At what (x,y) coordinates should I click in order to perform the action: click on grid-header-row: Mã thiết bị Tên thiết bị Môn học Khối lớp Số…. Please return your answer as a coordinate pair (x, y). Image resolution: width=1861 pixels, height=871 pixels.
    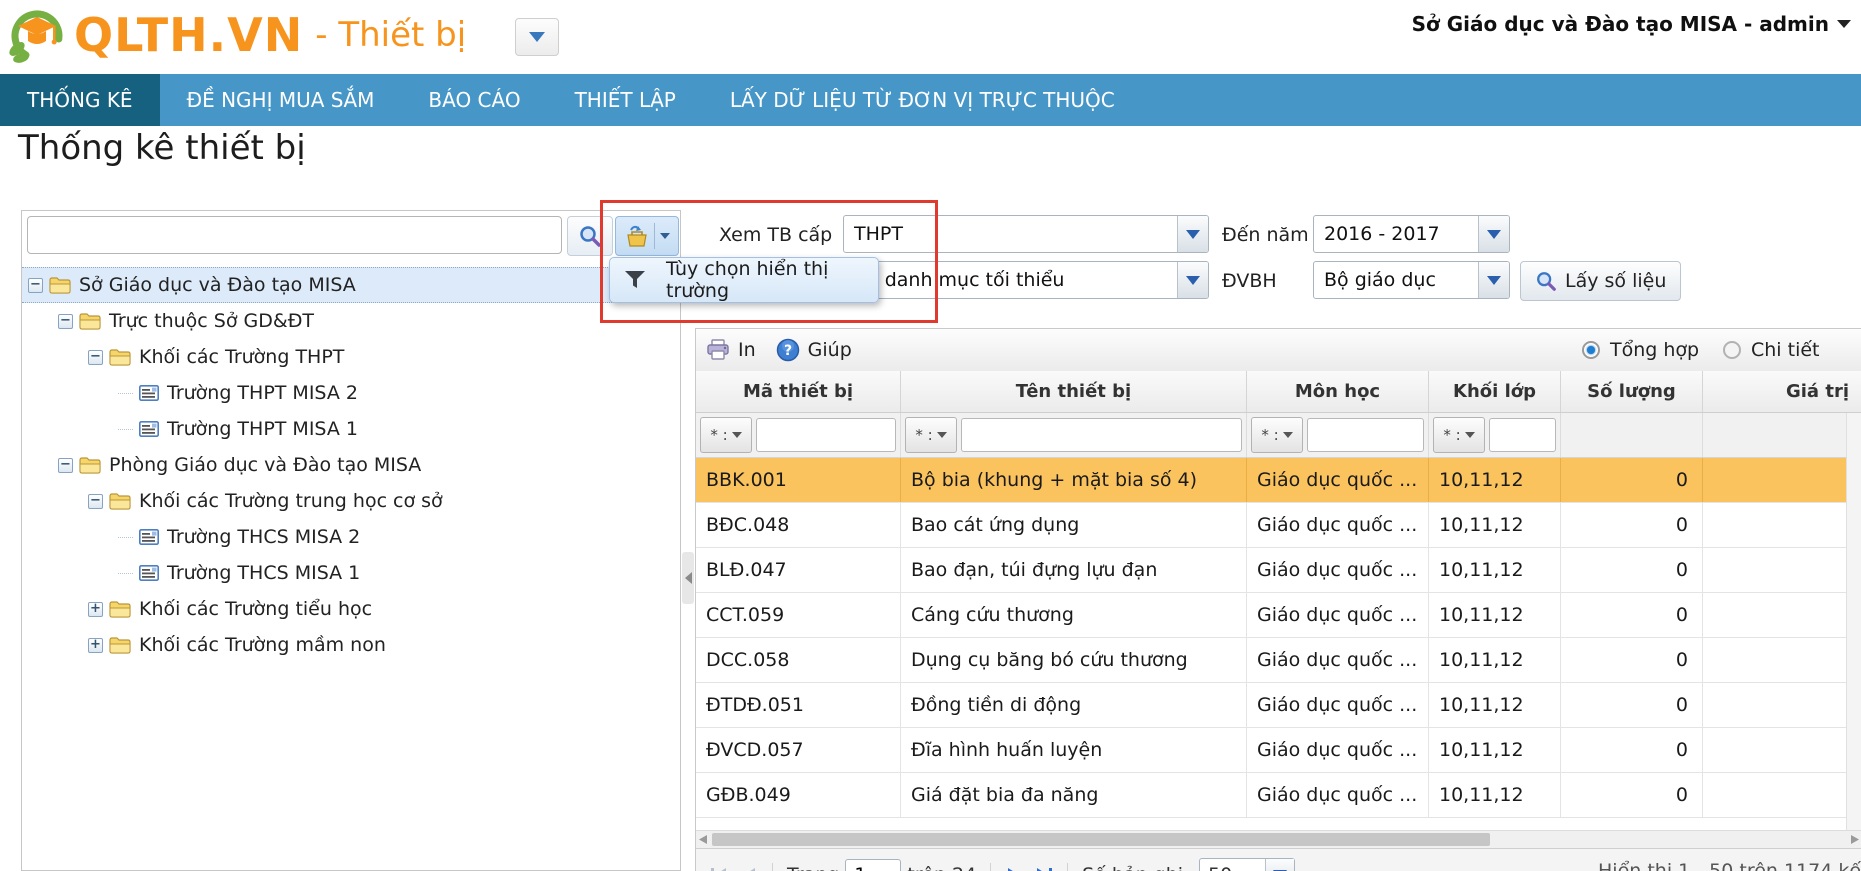
    Looking at the image, I should click on (1278, 392).